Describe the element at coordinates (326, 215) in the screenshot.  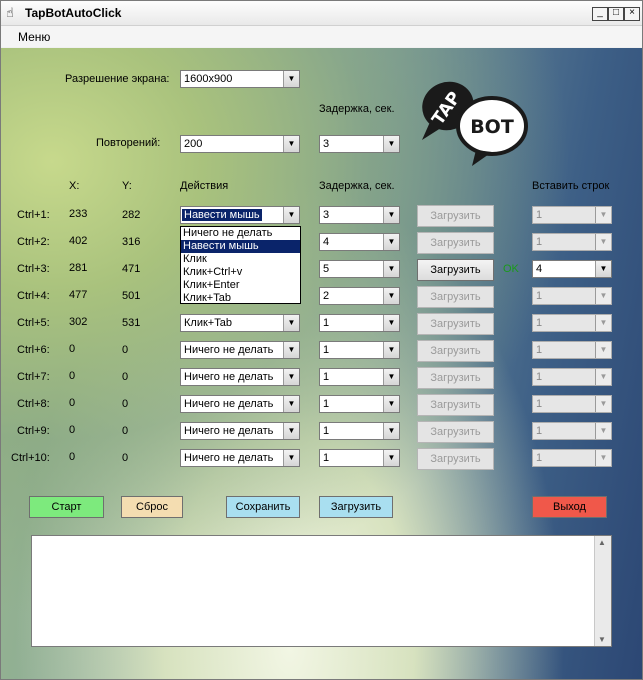
I see `row-delay-value: 3` at that location.